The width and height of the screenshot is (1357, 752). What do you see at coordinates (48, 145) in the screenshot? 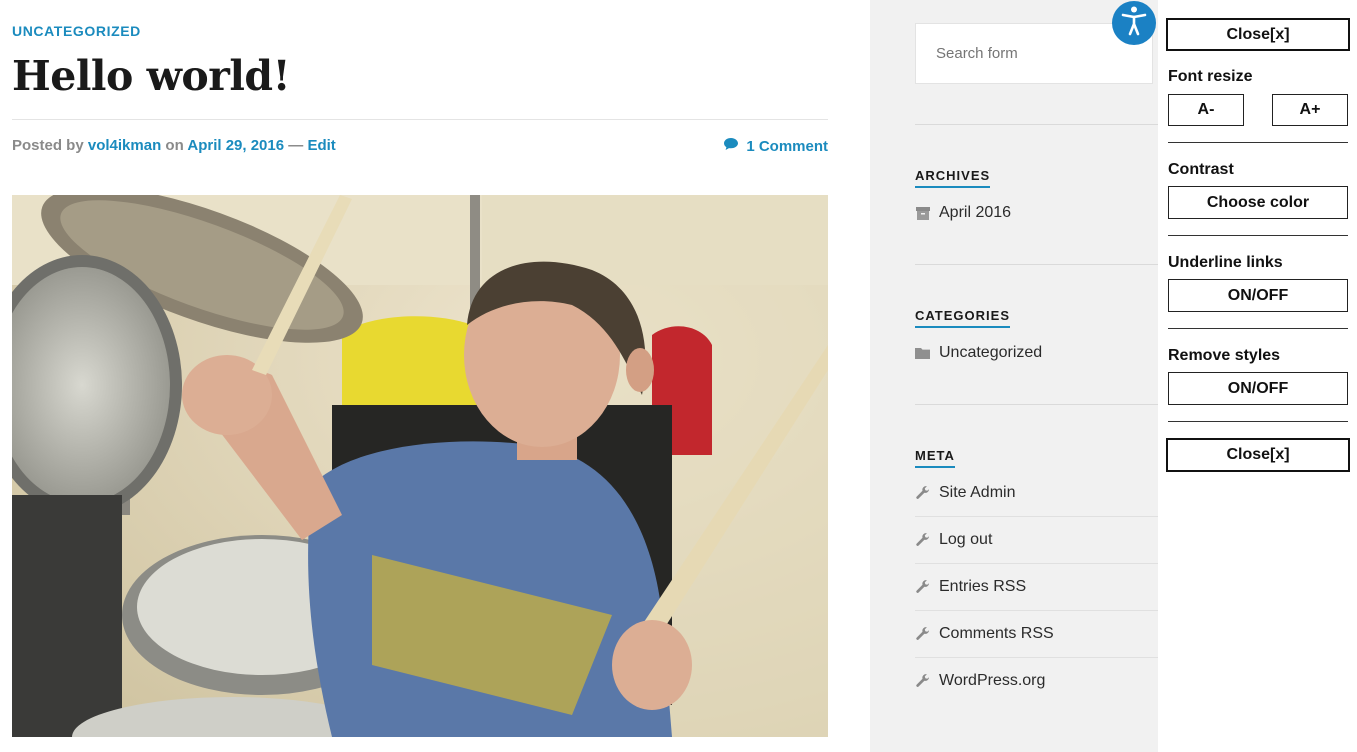
I see `posted-by-text: Posted by` at bounding box center [48, 145].